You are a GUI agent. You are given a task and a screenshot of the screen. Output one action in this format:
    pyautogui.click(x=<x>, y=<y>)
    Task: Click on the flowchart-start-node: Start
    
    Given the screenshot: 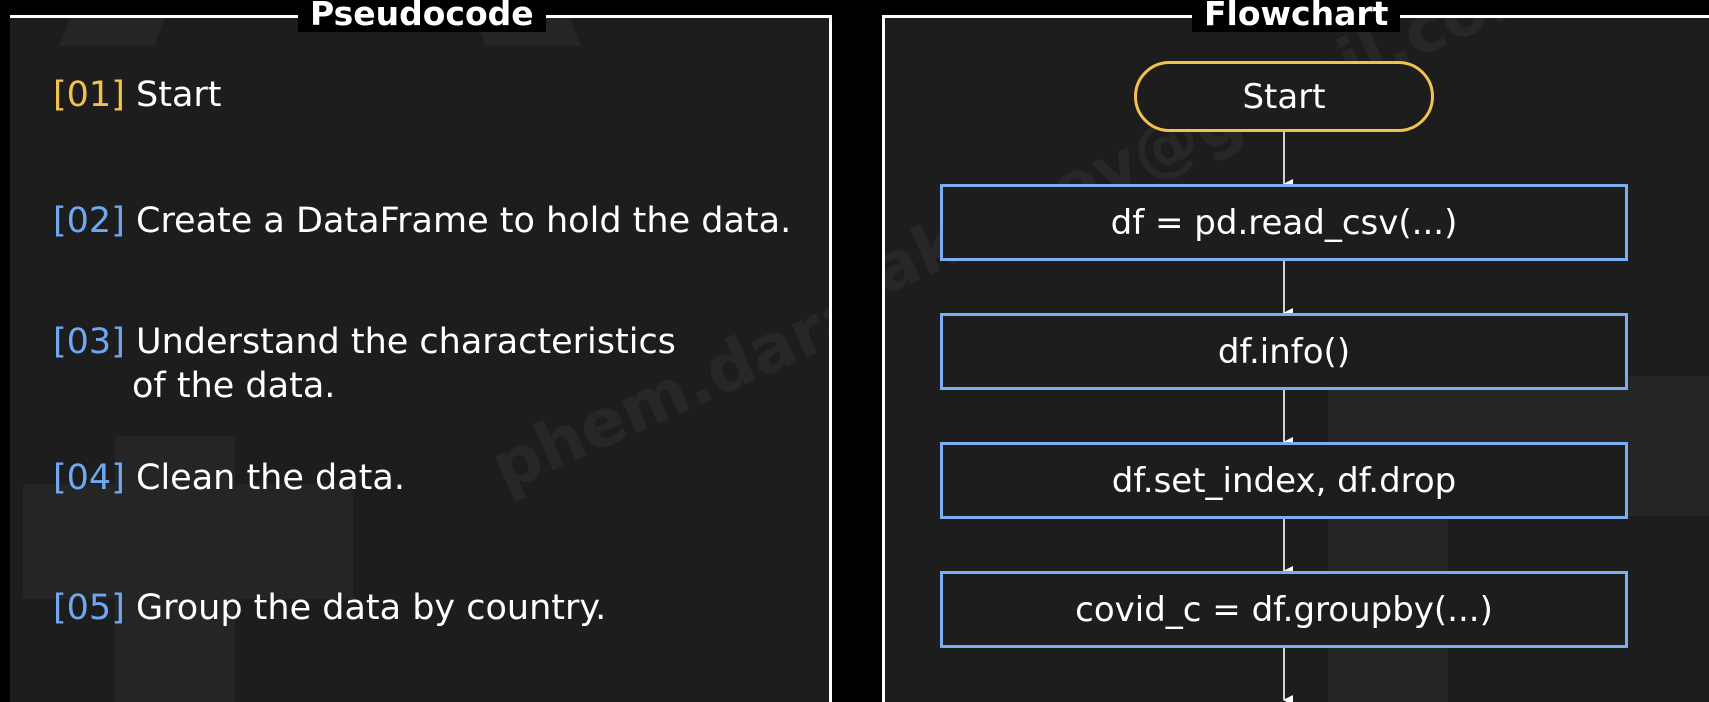 What is the action you would take?
    pyautogui.click(x=1284, y=96)
    